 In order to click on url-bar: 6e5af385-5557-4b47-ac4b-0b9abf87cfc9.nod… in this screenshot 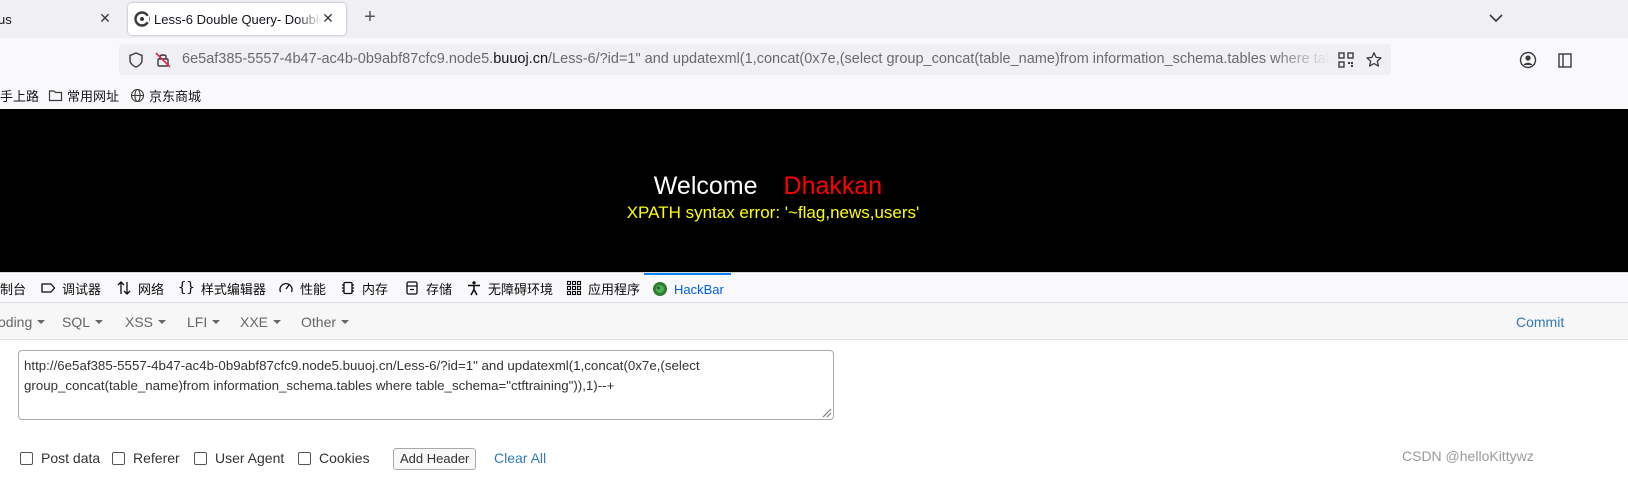, I will do `click(755, 59)`.